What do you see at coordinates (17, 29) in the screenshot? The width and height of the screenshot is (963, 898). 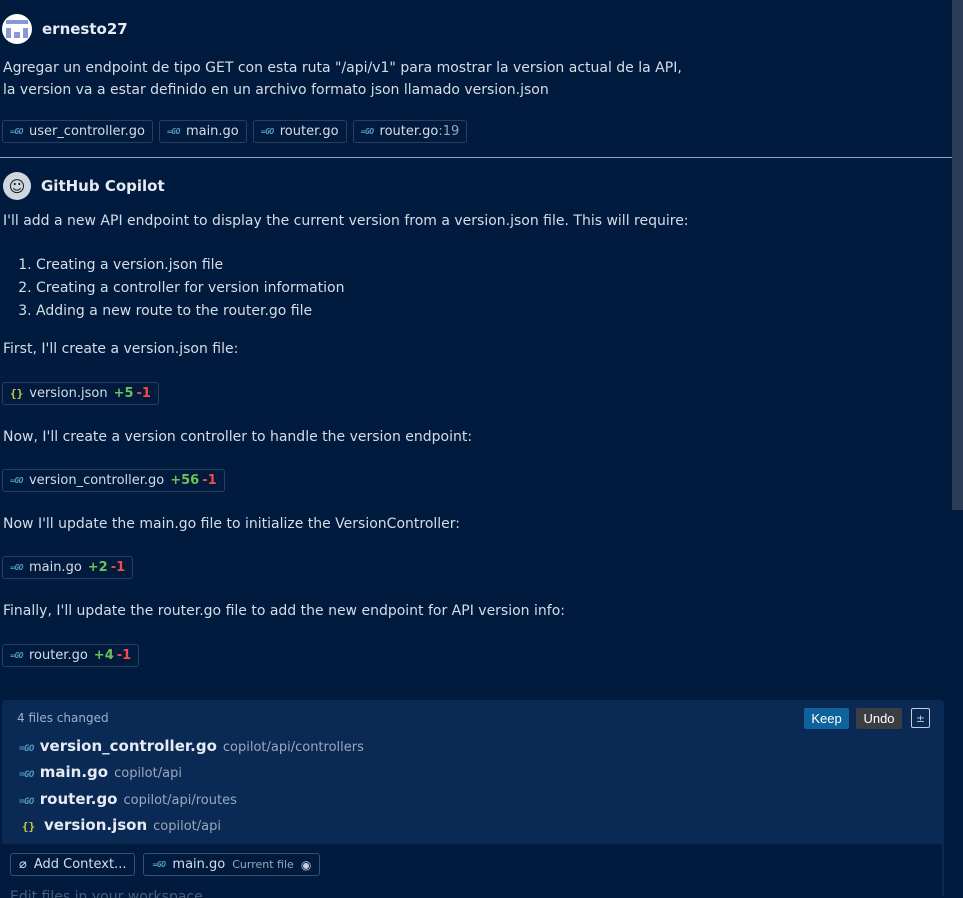 I see `avatar` at bounding box center [17, 29].